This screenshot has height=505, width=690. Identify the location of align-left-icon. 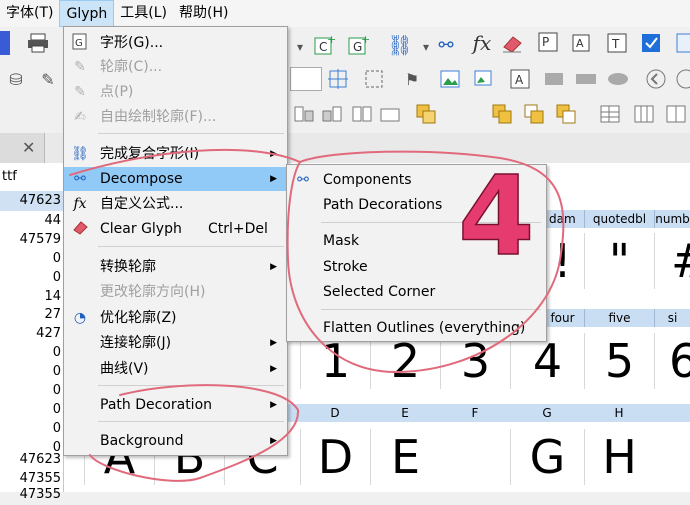
(304, 114).